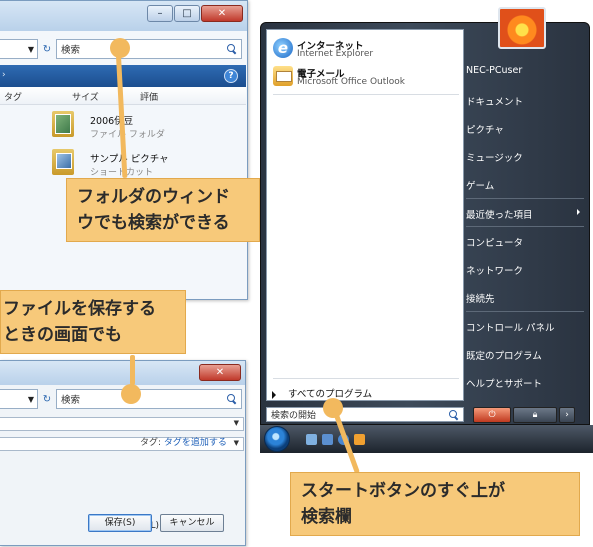  What do you see at coordinates (403, 491) in the screenshot?
I see `callout-line: スタートボタンのすぐ上が` at bounding box center [403, 491].